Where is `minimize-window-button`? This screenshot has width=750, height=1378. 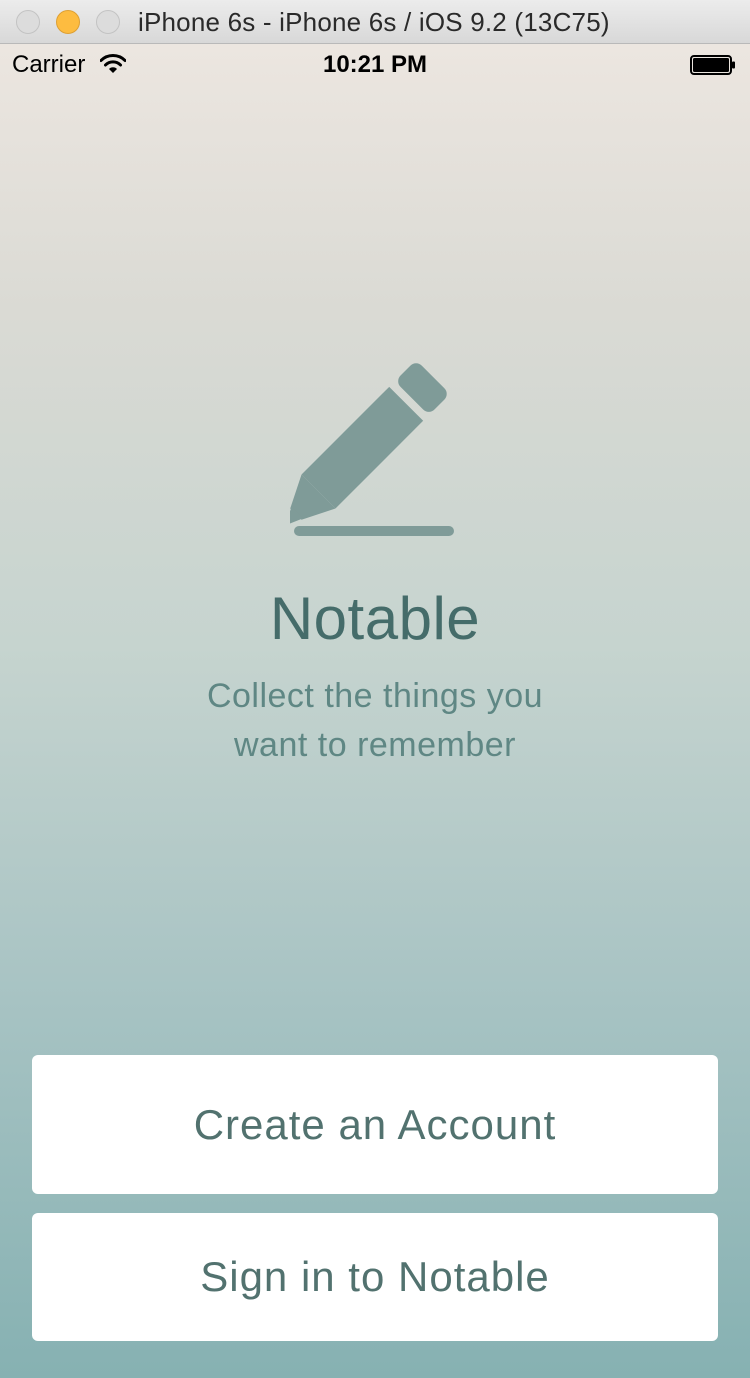 minimize-window-button is located at coordinates (68, 22).